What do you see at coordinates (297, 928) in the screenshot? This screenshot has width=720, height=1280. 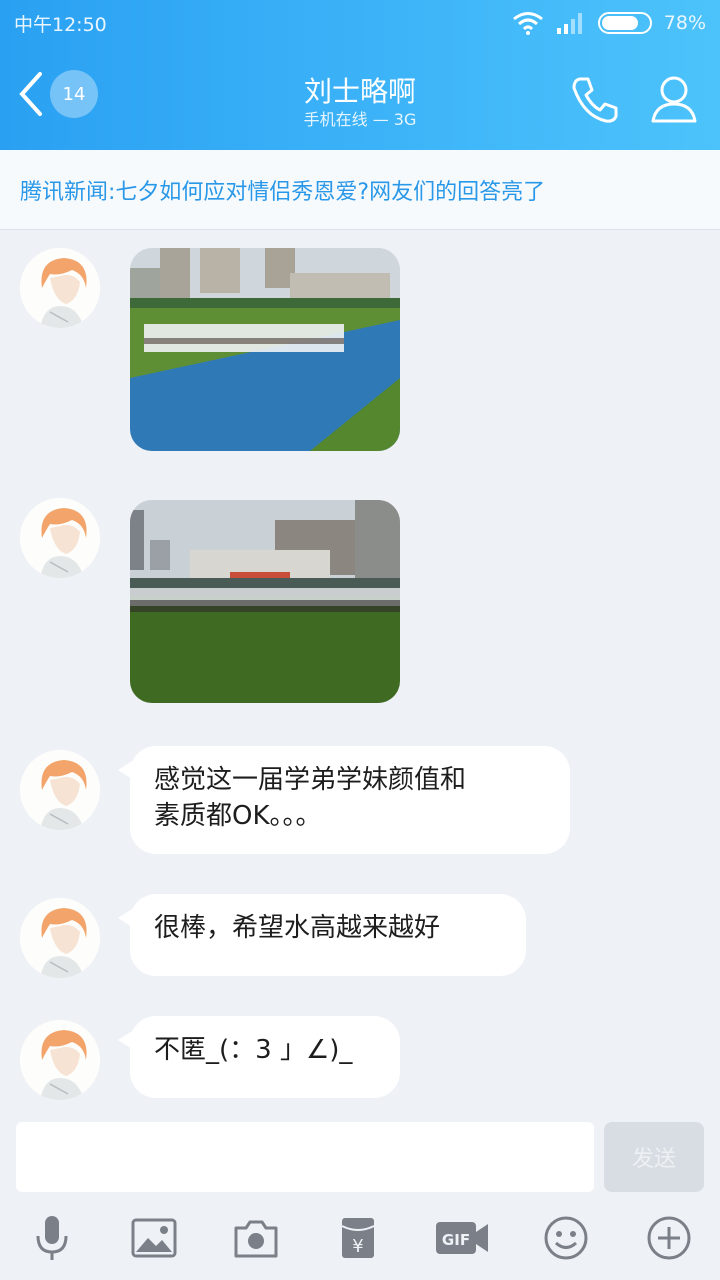 I see `message-line: 很棒，希望水高越来越好` at bounding box center [297, 928].